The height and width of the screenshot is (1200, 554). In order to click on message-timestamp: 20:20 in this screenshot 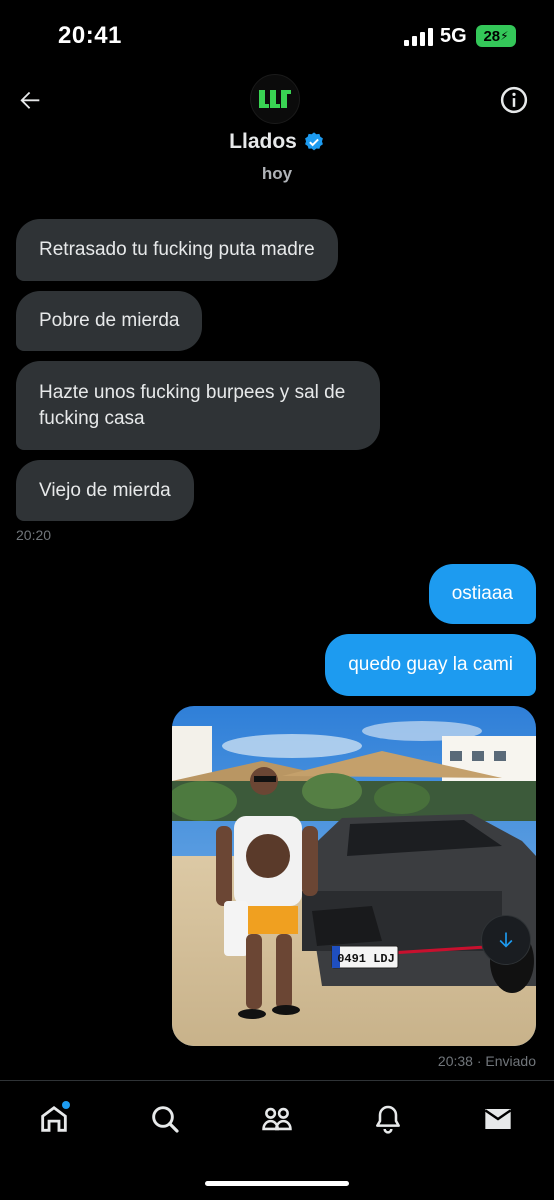, I will do `click(34, 535)`.